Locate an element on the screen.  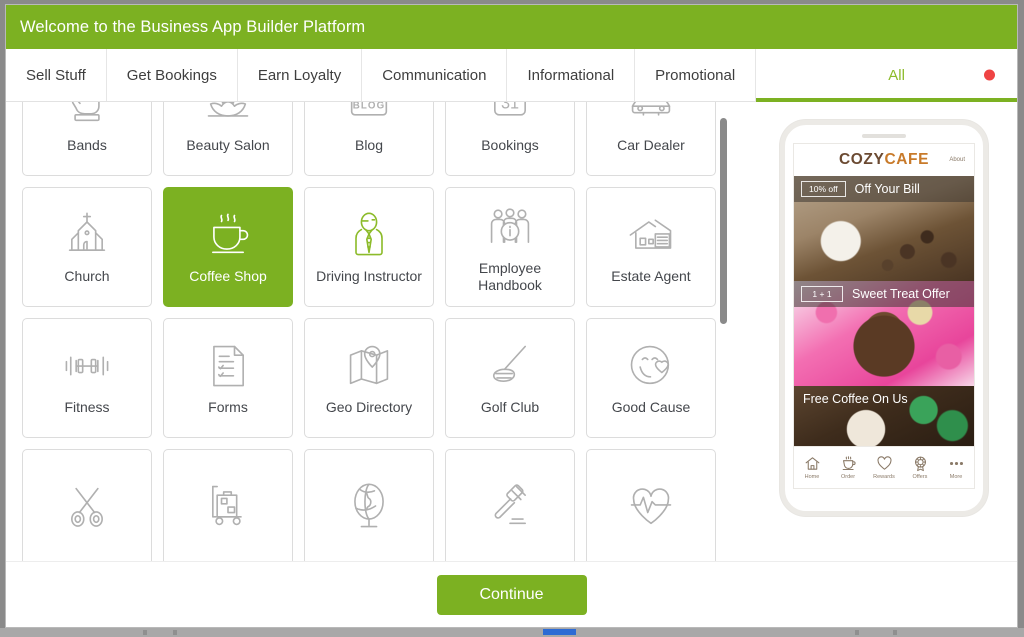
app-type-tile-label: Beauty Salon is located at coordinates (228, 145).